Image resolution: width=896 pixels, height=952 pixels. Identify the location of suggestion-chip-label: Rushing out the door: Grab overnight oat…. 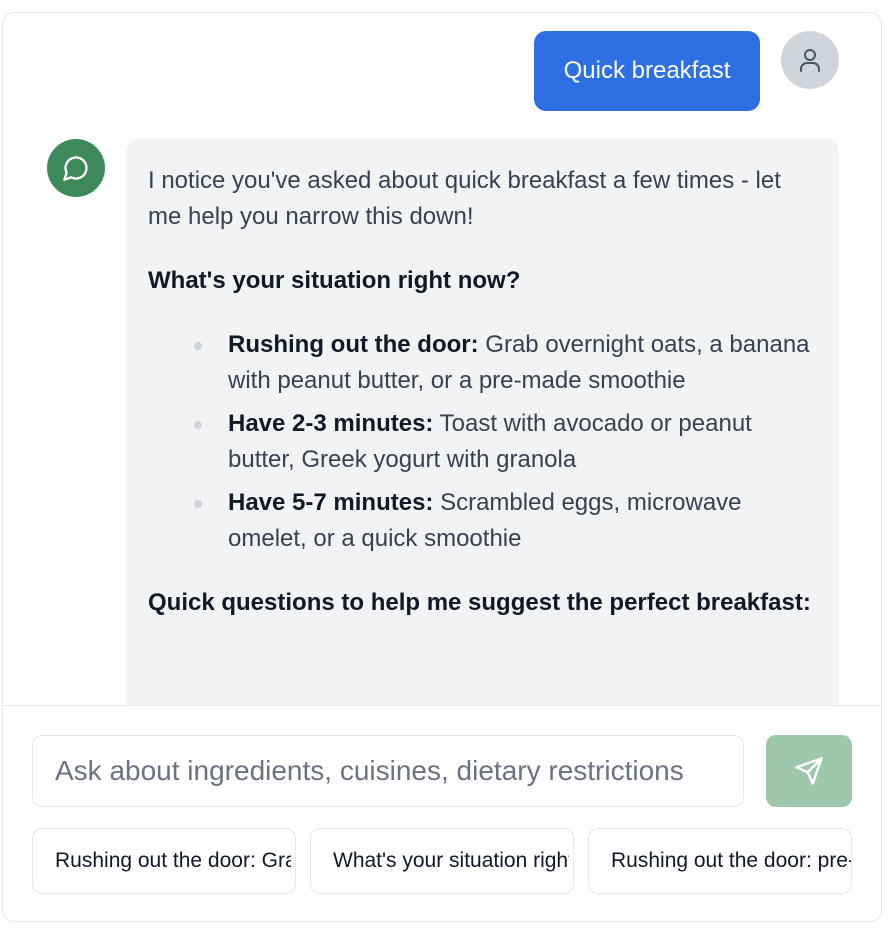
(173, 860).